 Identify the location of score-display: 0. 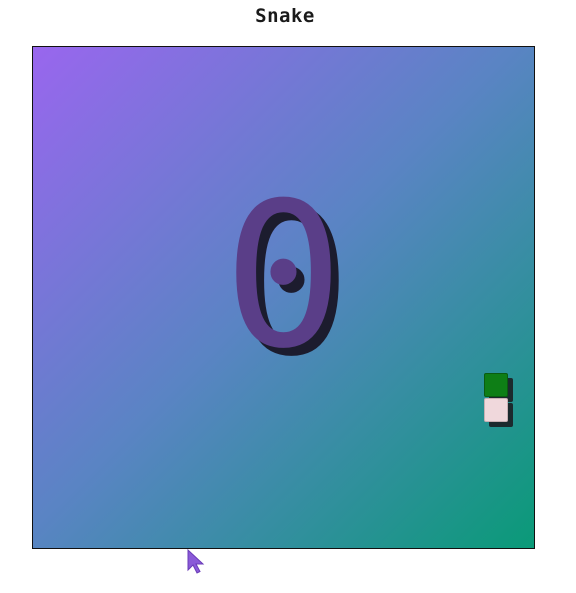
(283, 276).